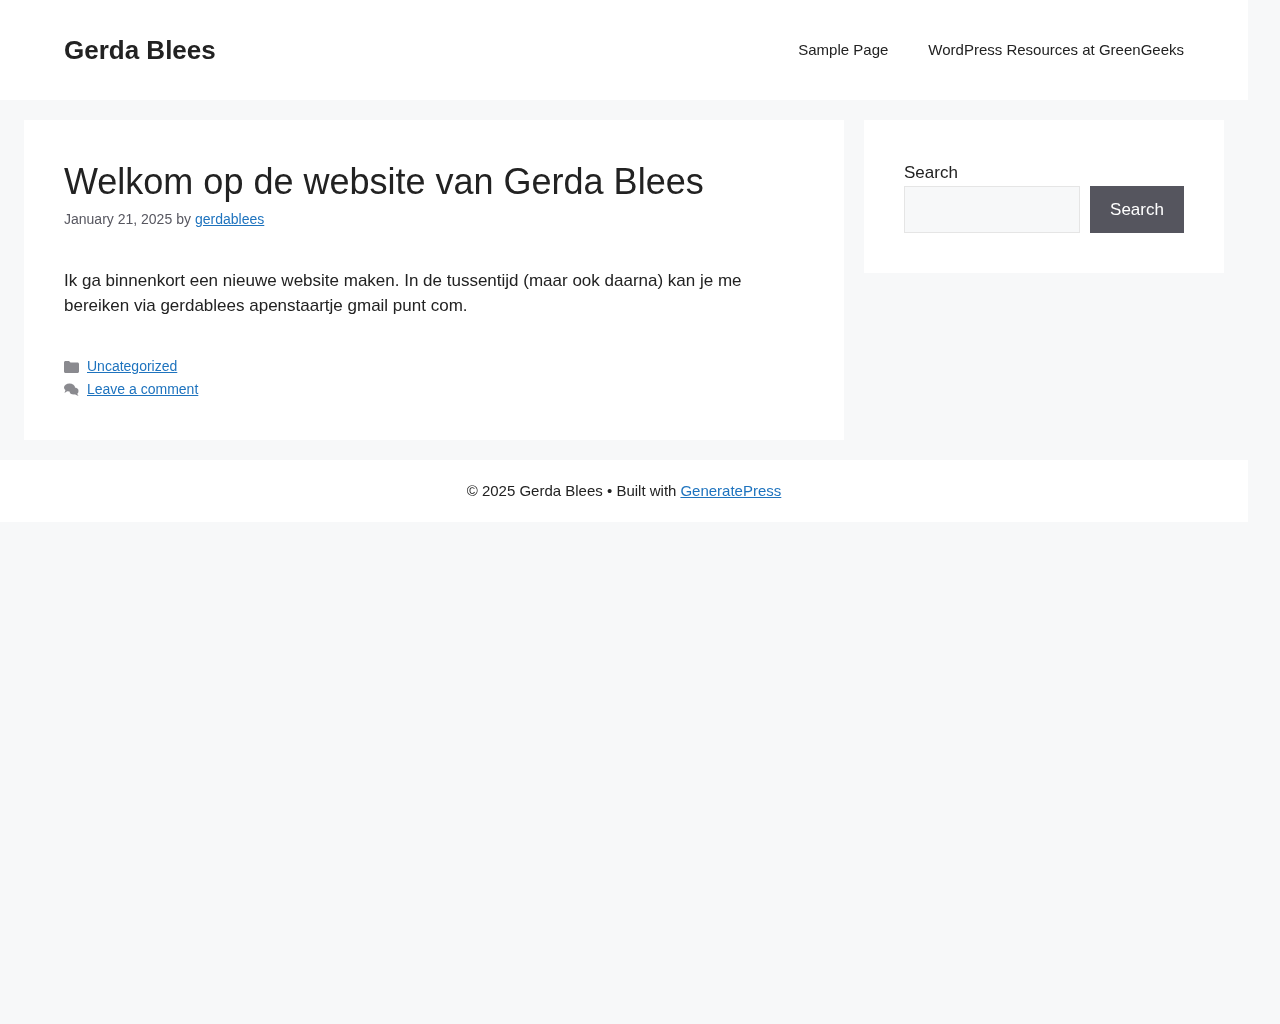 Image resolution: width=1280 pixels, height=1024 pixels. What do you see at coordinates (71, 366) in the screenshot?
I see `folder-icon` at bounding box center [71, 366].